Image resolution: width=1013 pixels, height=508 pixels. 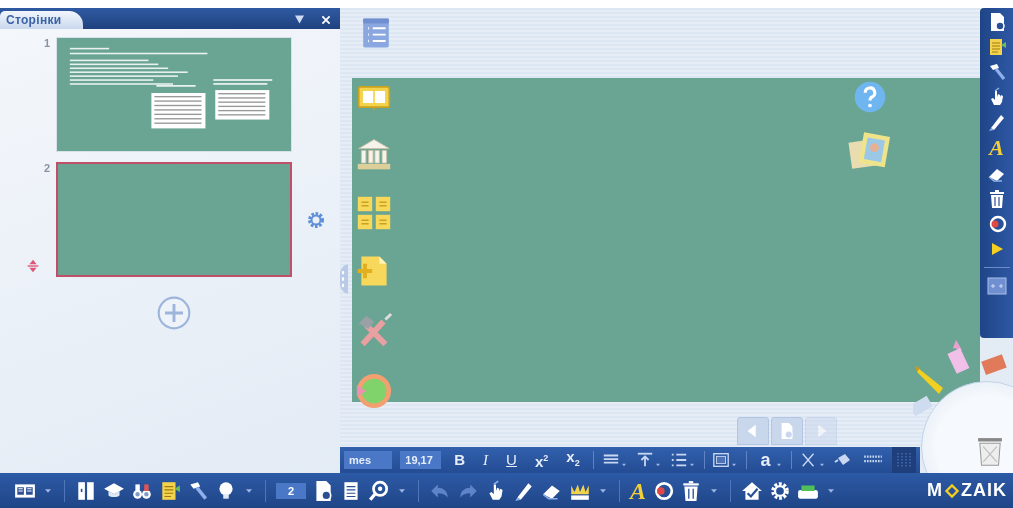 What do you see at coordinates (780, 490) in the screenshot?
I see `settings-icon` at bounding box center [780, 490].